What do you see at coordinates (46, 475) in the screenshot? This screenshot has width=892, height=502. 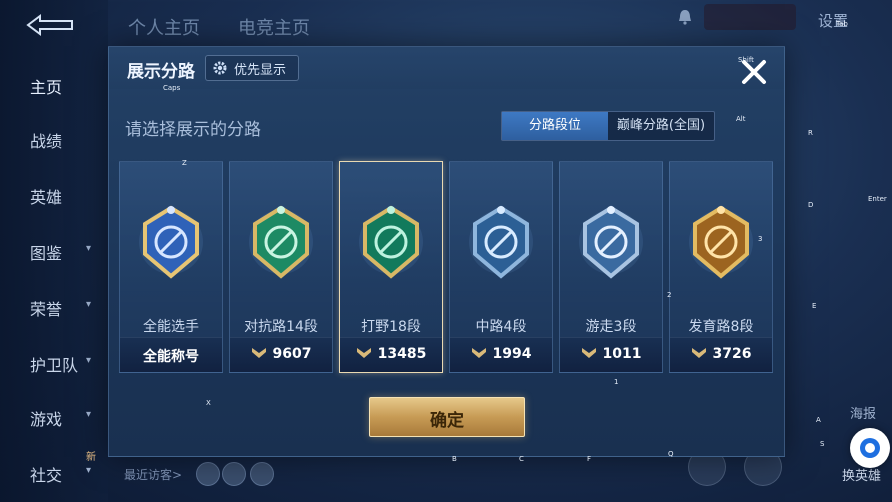 I see `sidebar-item-label: 社交` at bounding box center [46, 475].